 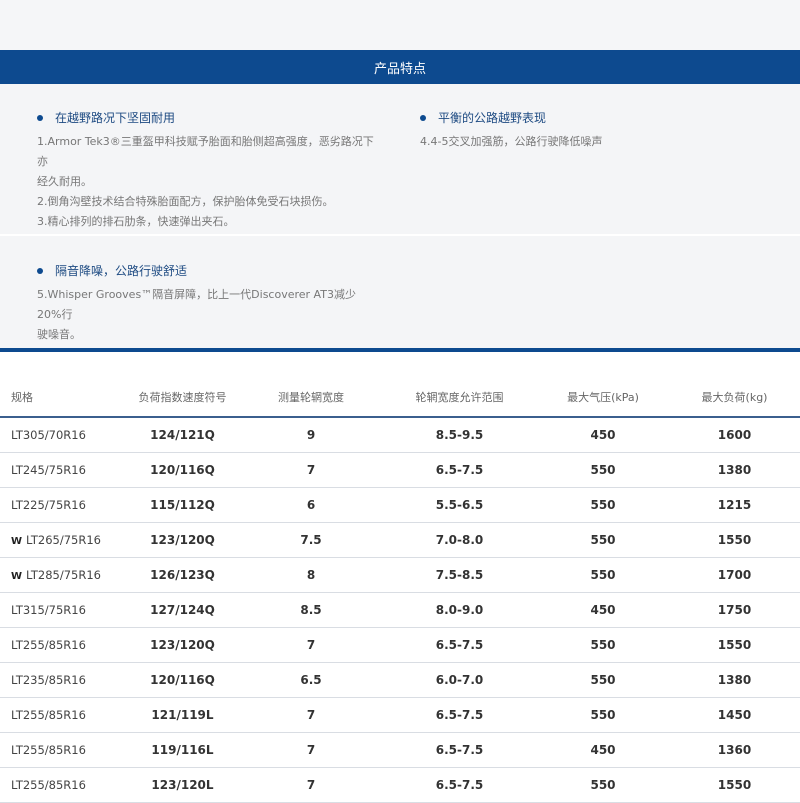 I want to click on feature-title: 在越野路况下坚固耐用, so click(x=115, y=118).